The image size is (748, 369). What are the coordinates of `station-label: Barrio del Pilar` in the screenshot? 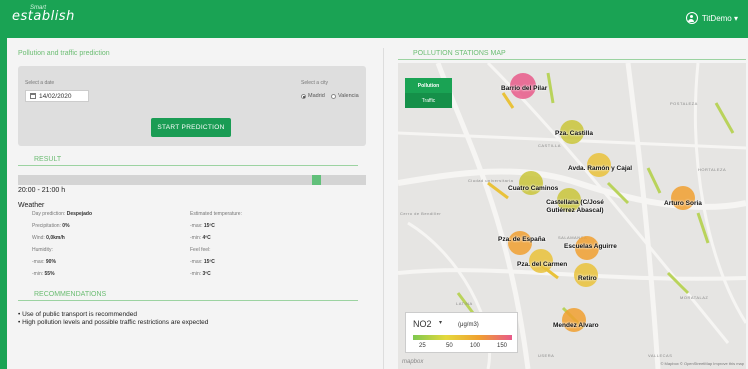 It's located at (524, 88).